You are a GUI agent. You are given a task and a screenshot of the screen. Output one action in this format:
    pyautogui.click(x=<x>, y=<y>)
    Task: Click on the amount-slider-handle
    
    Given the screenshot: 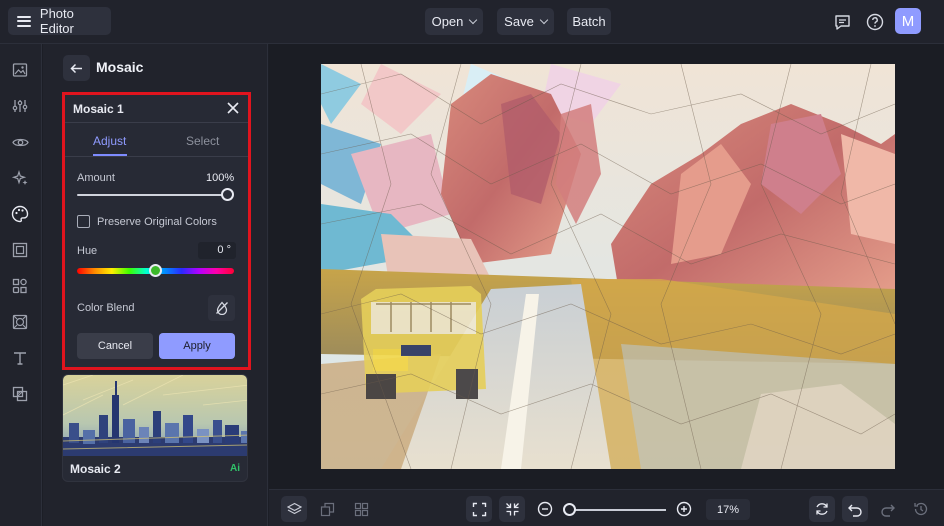 What is the action you would take?
    pyautogui.click(x=227, y=194)
    